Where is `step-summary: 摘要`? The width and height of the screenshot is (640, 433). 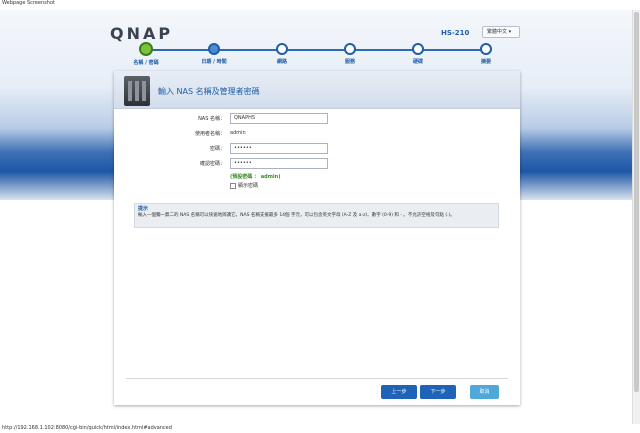
step-summary: 摘要 is located at coordinates (486, 53).